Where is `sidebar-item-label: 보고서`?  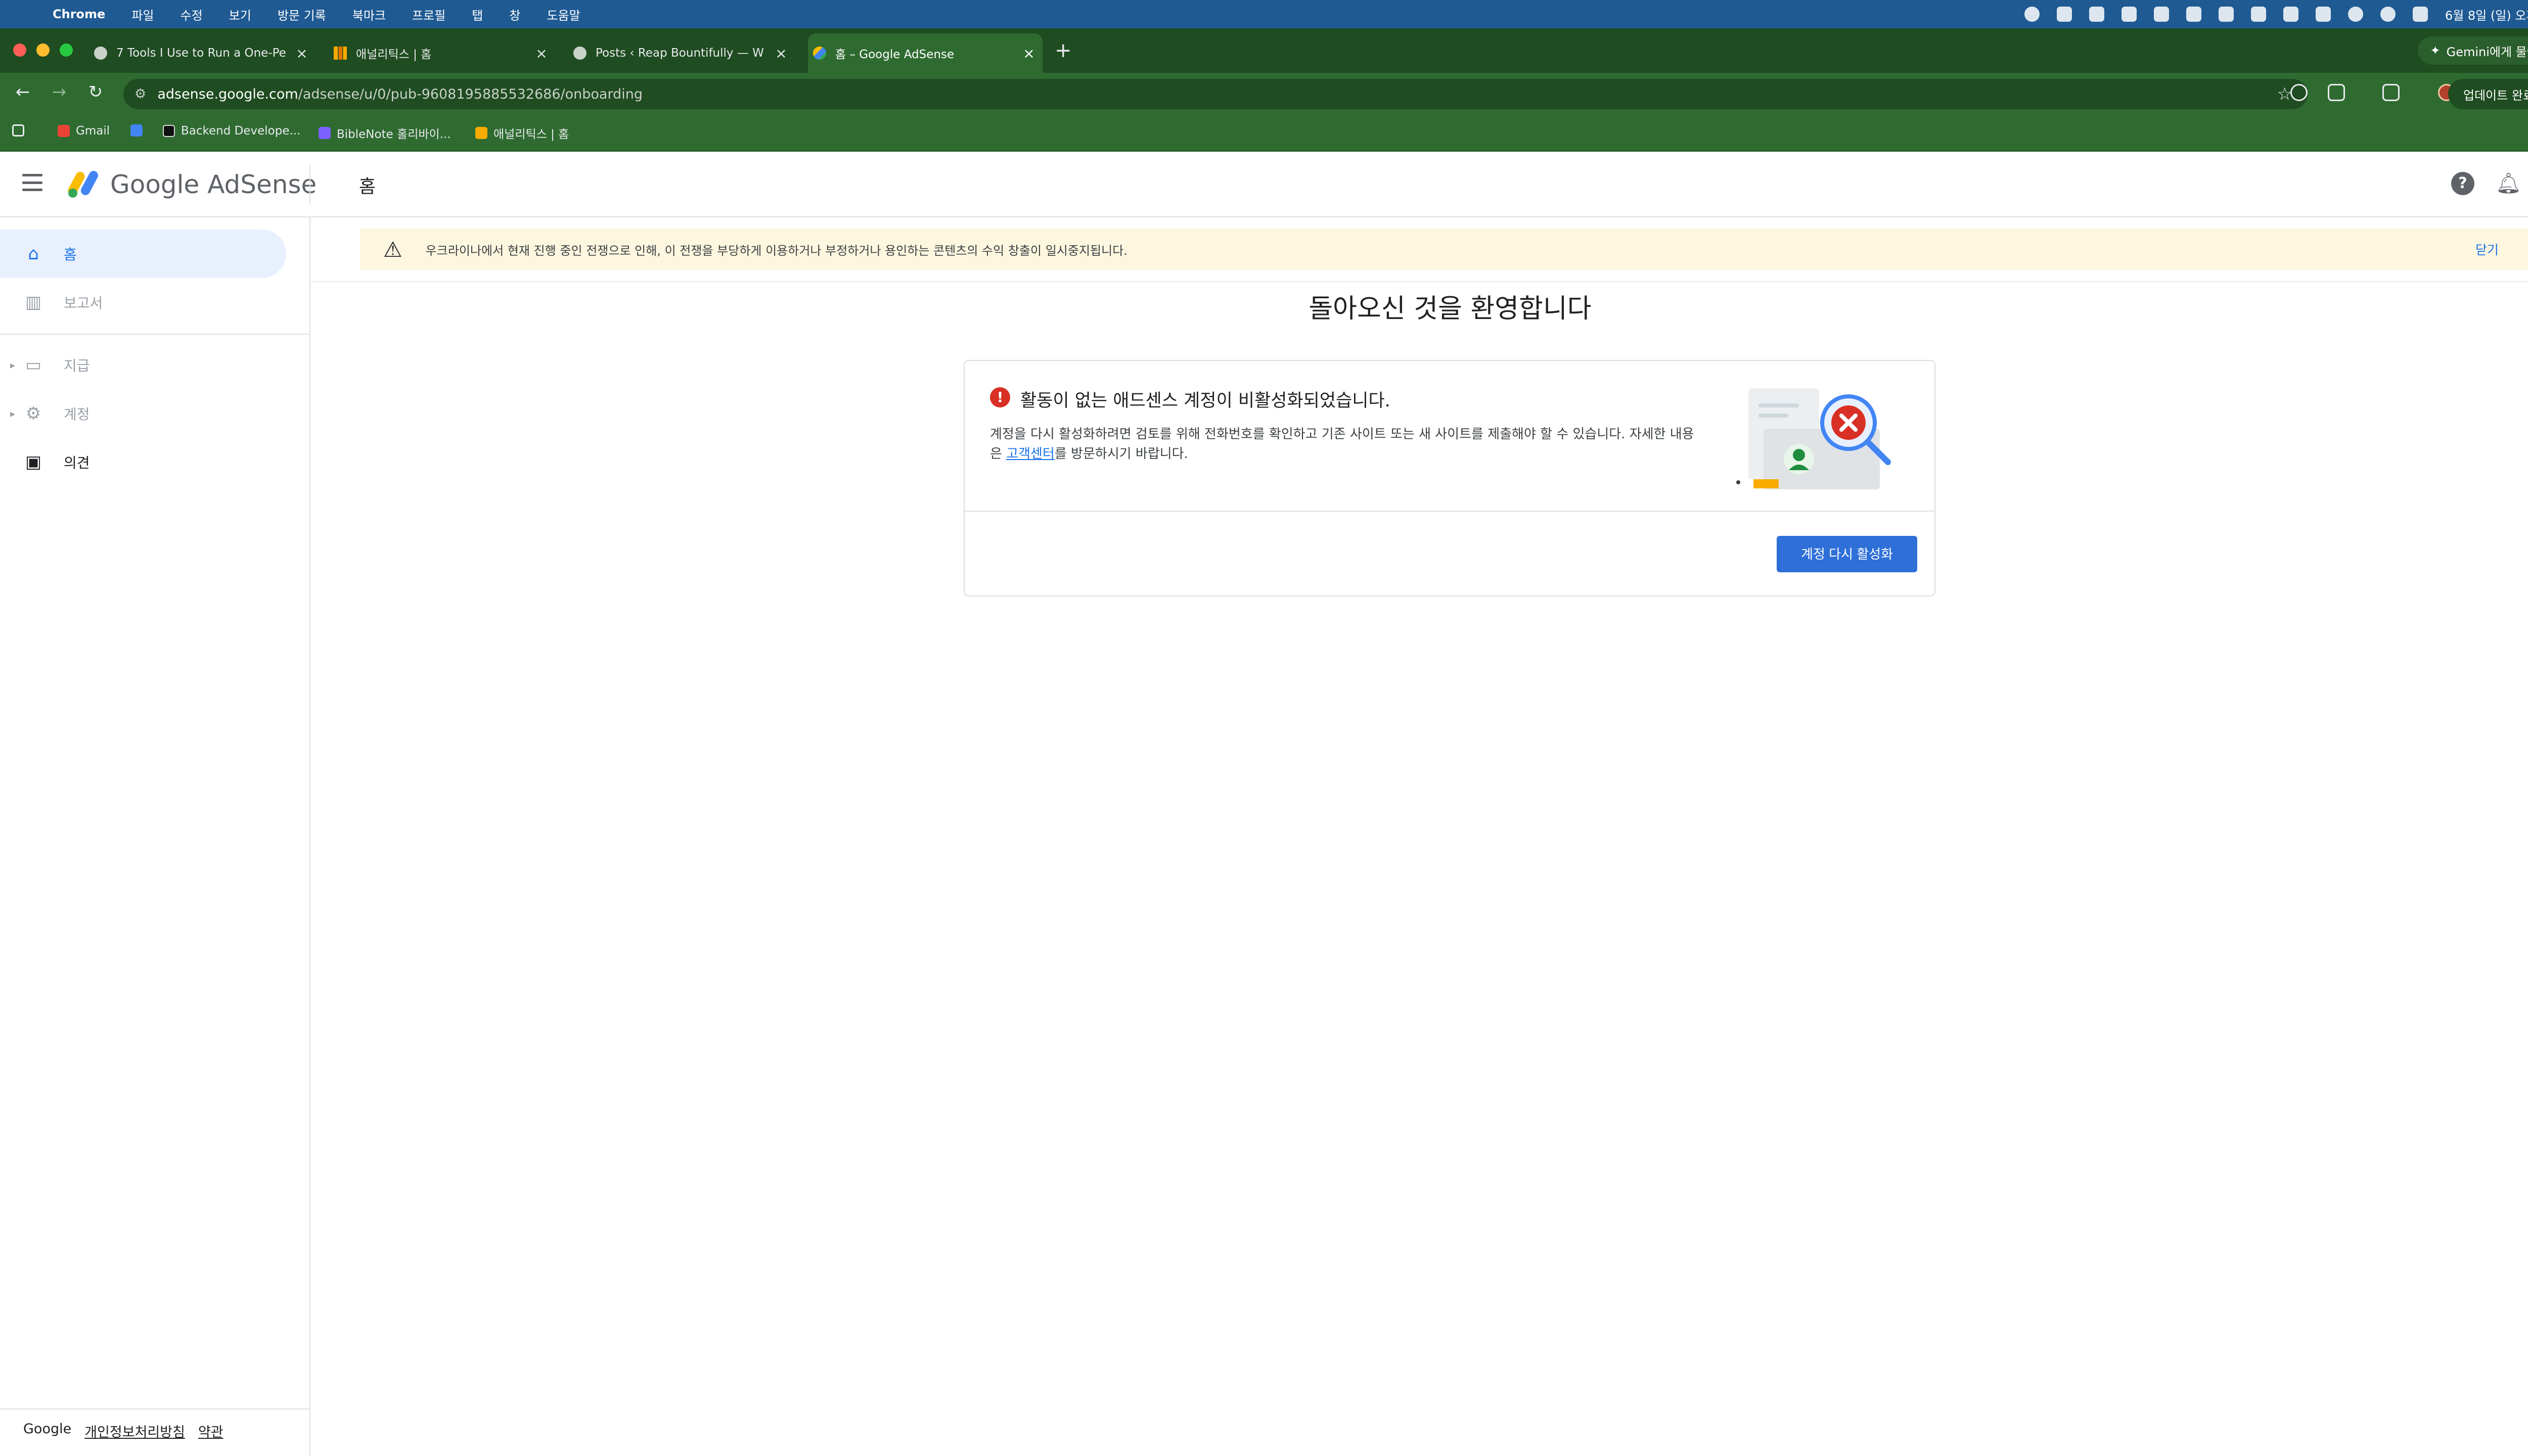 sidebar-item-label: 보고서 is located at coordinates (84, 303).